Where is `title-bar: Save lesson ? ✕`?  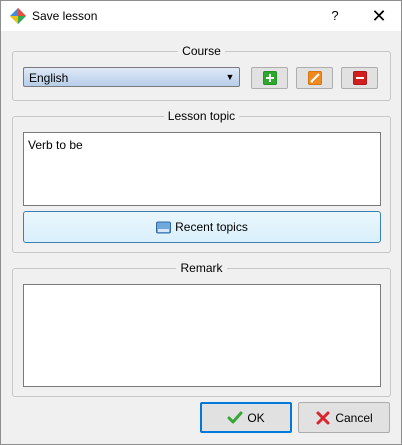 title-bar: Save lesson ? ✕ is located at coordinates (201, 16).